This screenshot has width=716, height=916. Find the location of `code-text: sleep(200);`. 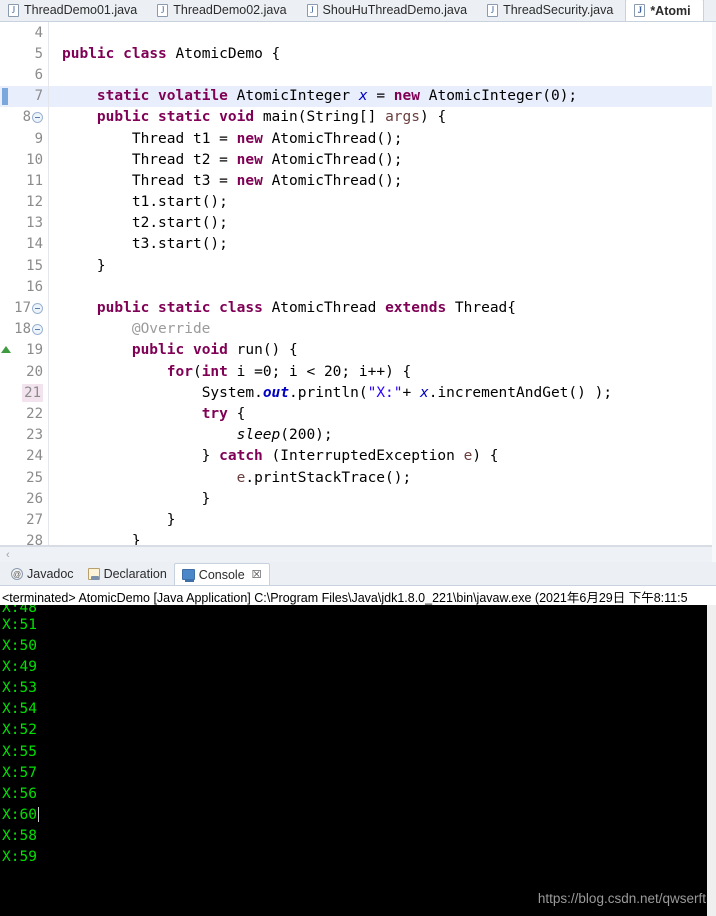

code-text: sleep(200); is located at coordinates (284, 435).